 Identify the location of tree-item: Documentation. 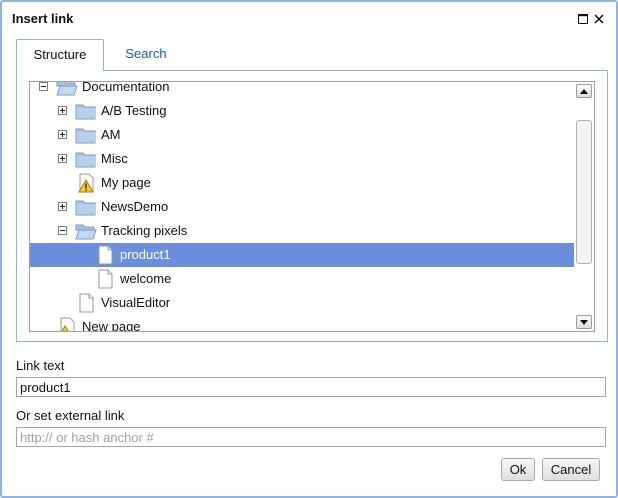
(302, 90).